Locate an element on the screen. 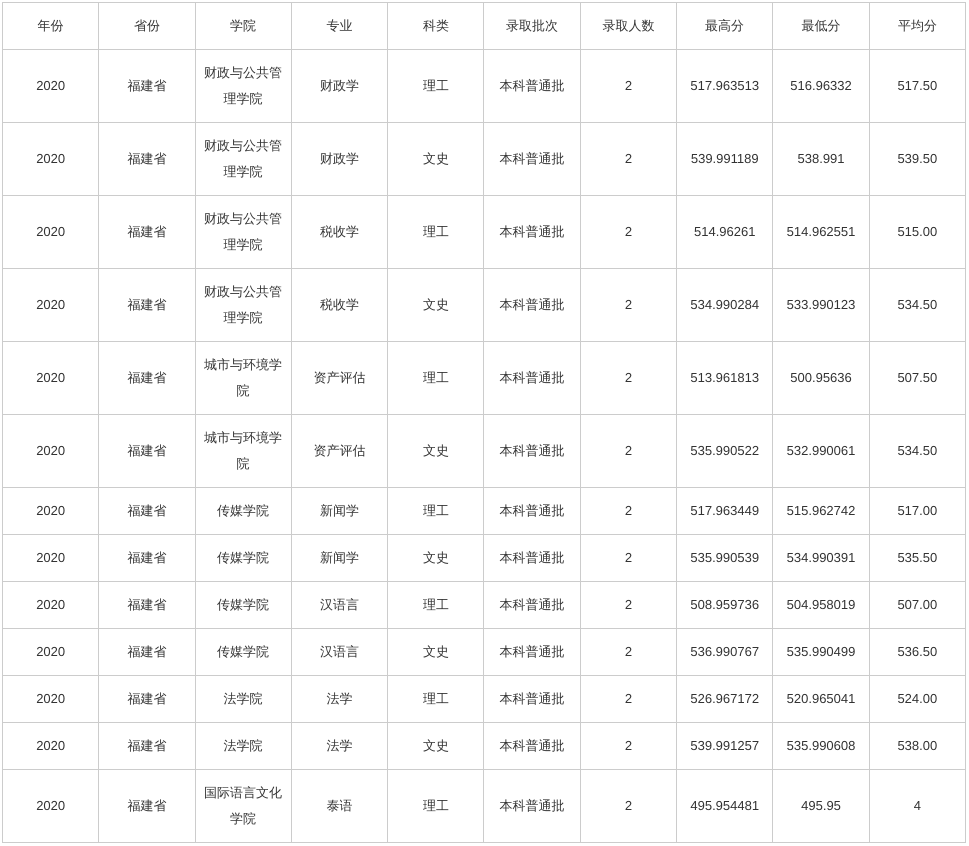  table-cell: 495.954481 is located at coordinates (724, 806).